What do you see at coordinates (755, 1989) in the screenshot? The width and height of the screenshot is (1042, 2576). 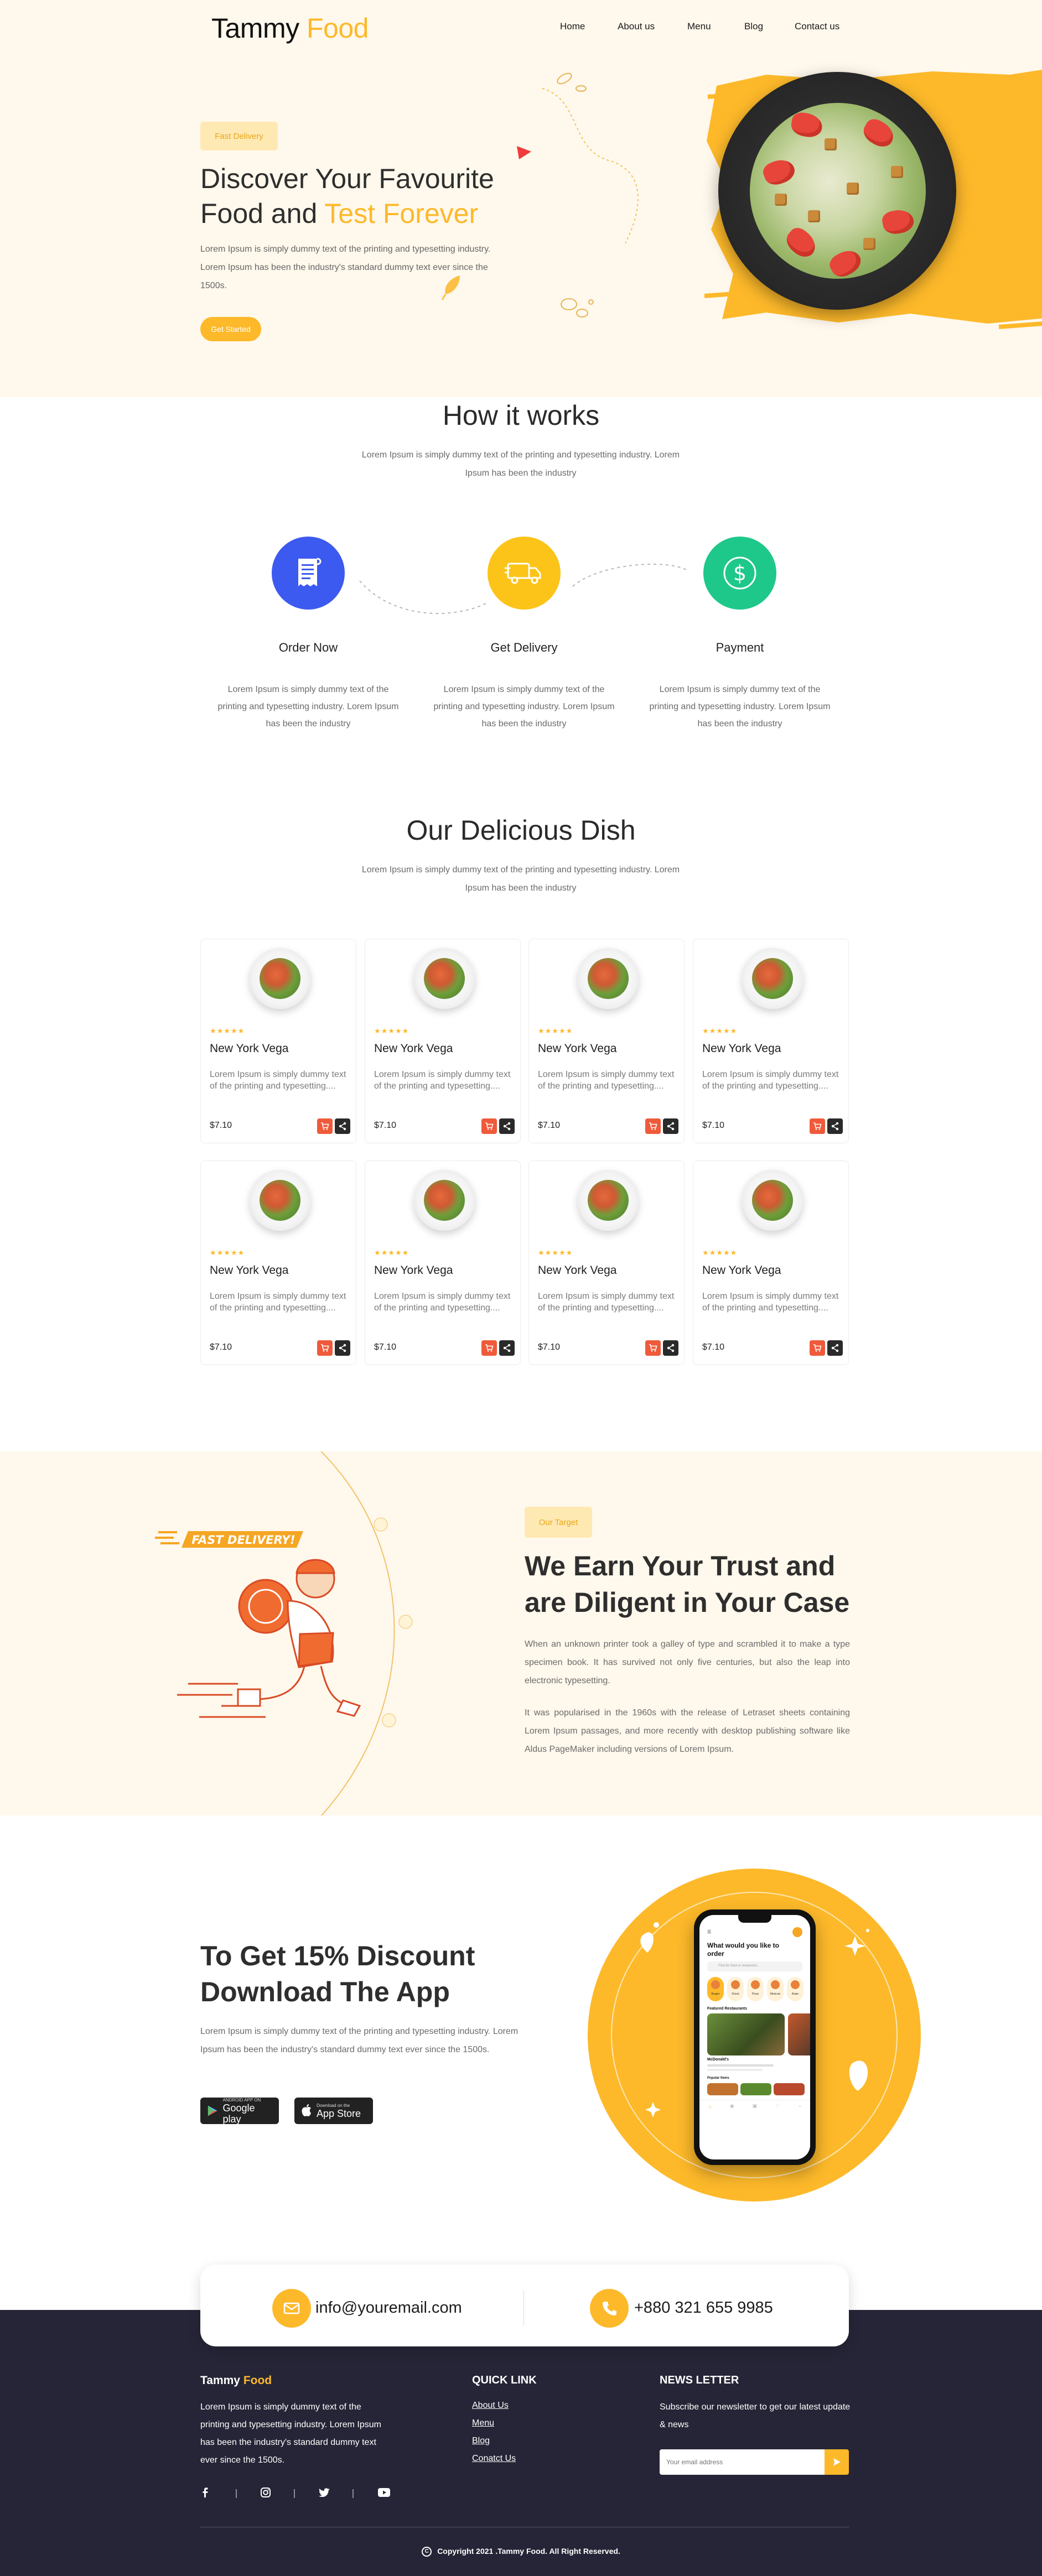 I see `phone-category-chip: Pizza` at bounding box center [755, 1989].